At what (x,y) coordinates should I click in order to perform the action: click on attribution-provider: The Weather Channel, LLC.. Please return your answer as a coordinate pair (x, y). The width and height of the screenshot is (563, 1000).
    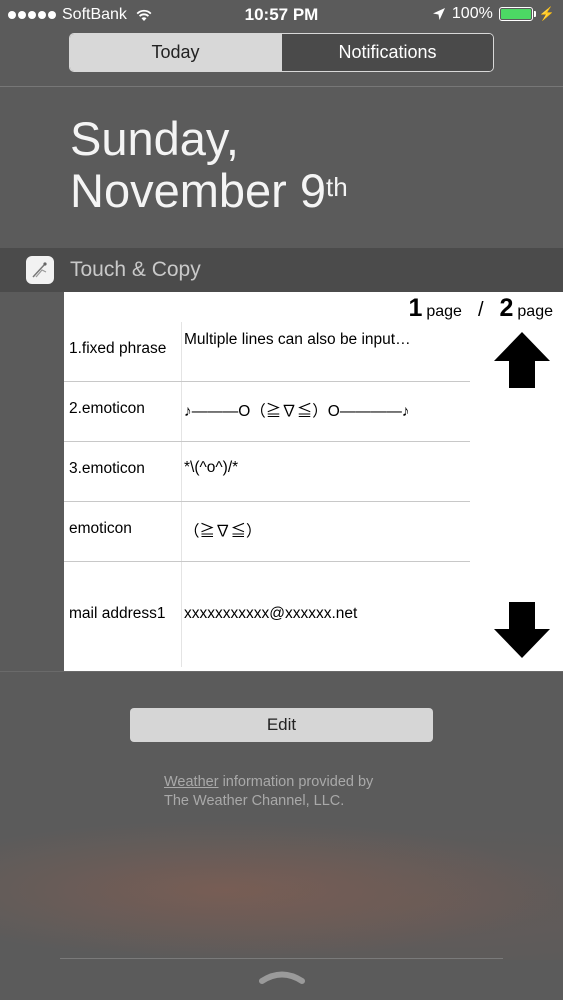
    Looking at the image, I should click on (254, 801).